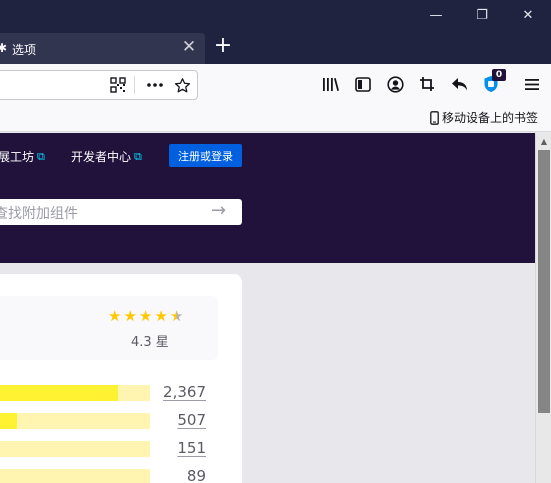  I want to click on rating-count-link: 151, so click(191, 448).